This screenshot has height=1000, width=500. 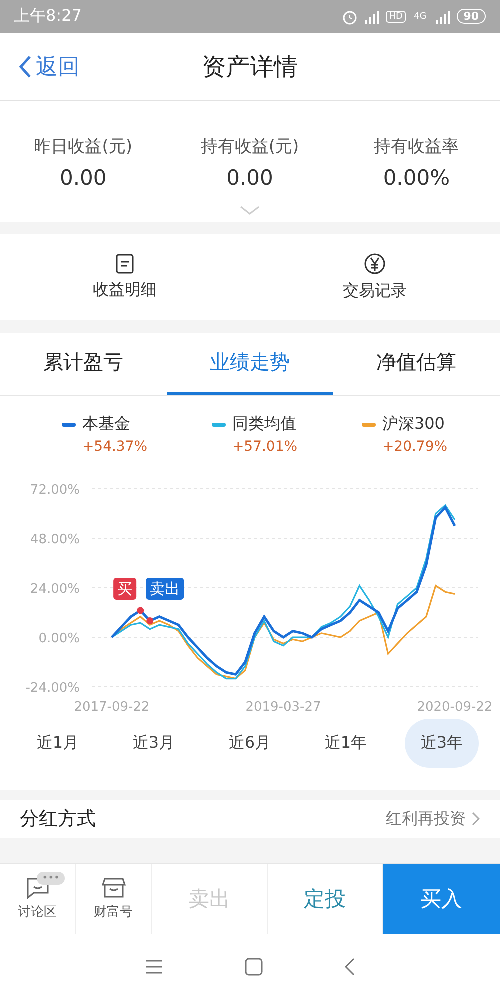 What do you see at coordinates (350, 16) in the screenshot?
I see `alarm-icon` at bounding box center [350, 16].